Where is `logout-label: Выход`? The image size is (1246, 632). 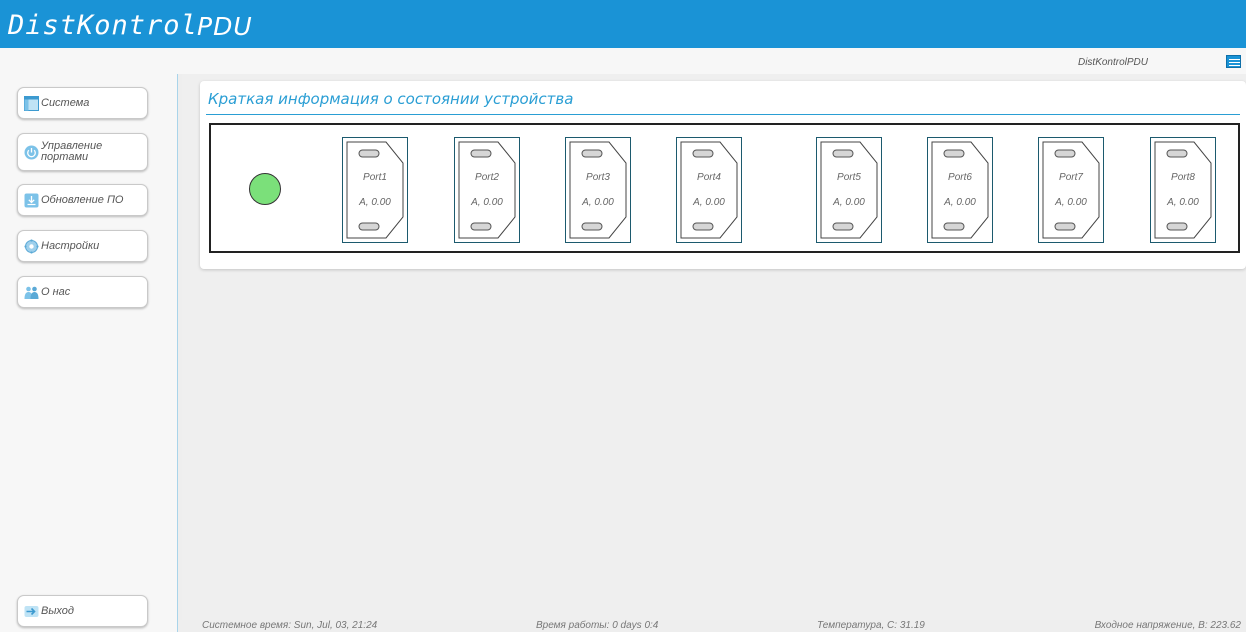 logout-label: Выход is located at coordinates (58, 610).